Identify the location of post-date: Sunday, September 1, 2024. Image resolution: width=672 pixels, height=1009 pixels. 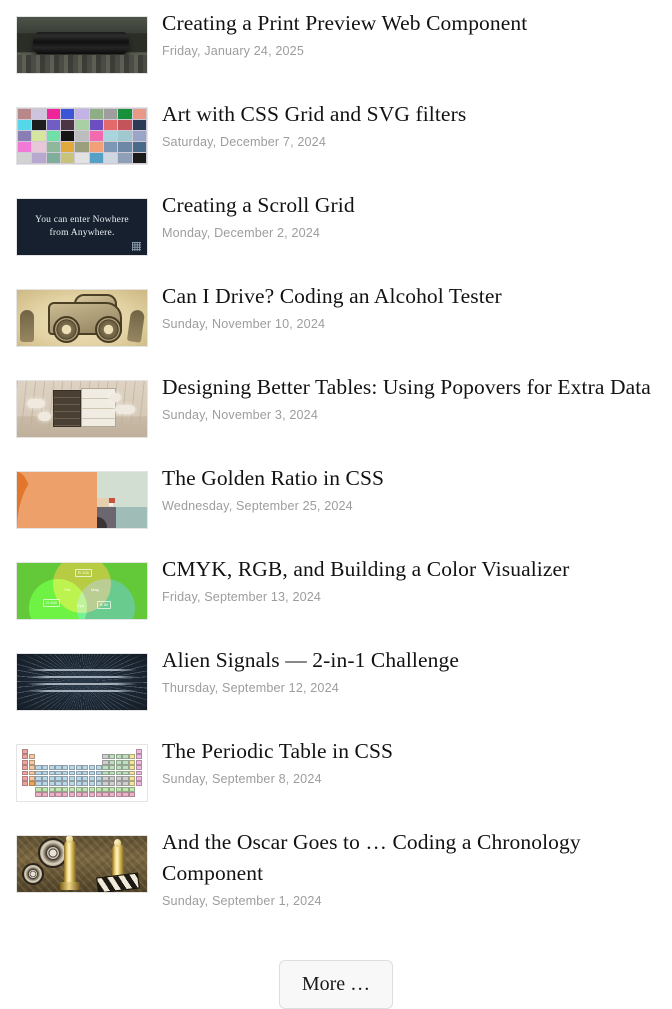
(242, 901).